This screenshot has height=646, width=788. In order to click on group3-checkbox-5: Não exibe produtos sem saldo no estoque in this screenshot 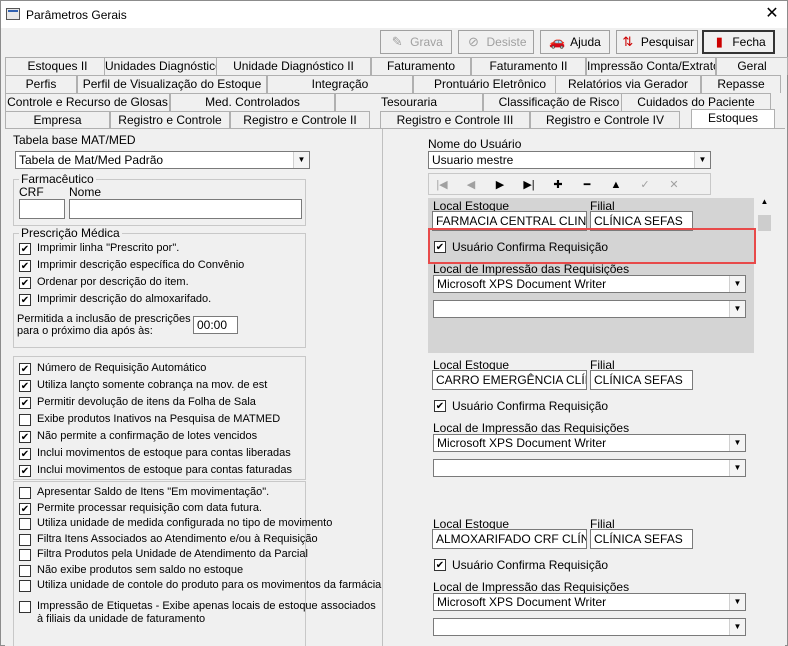, I will do `click(131, 570)`.